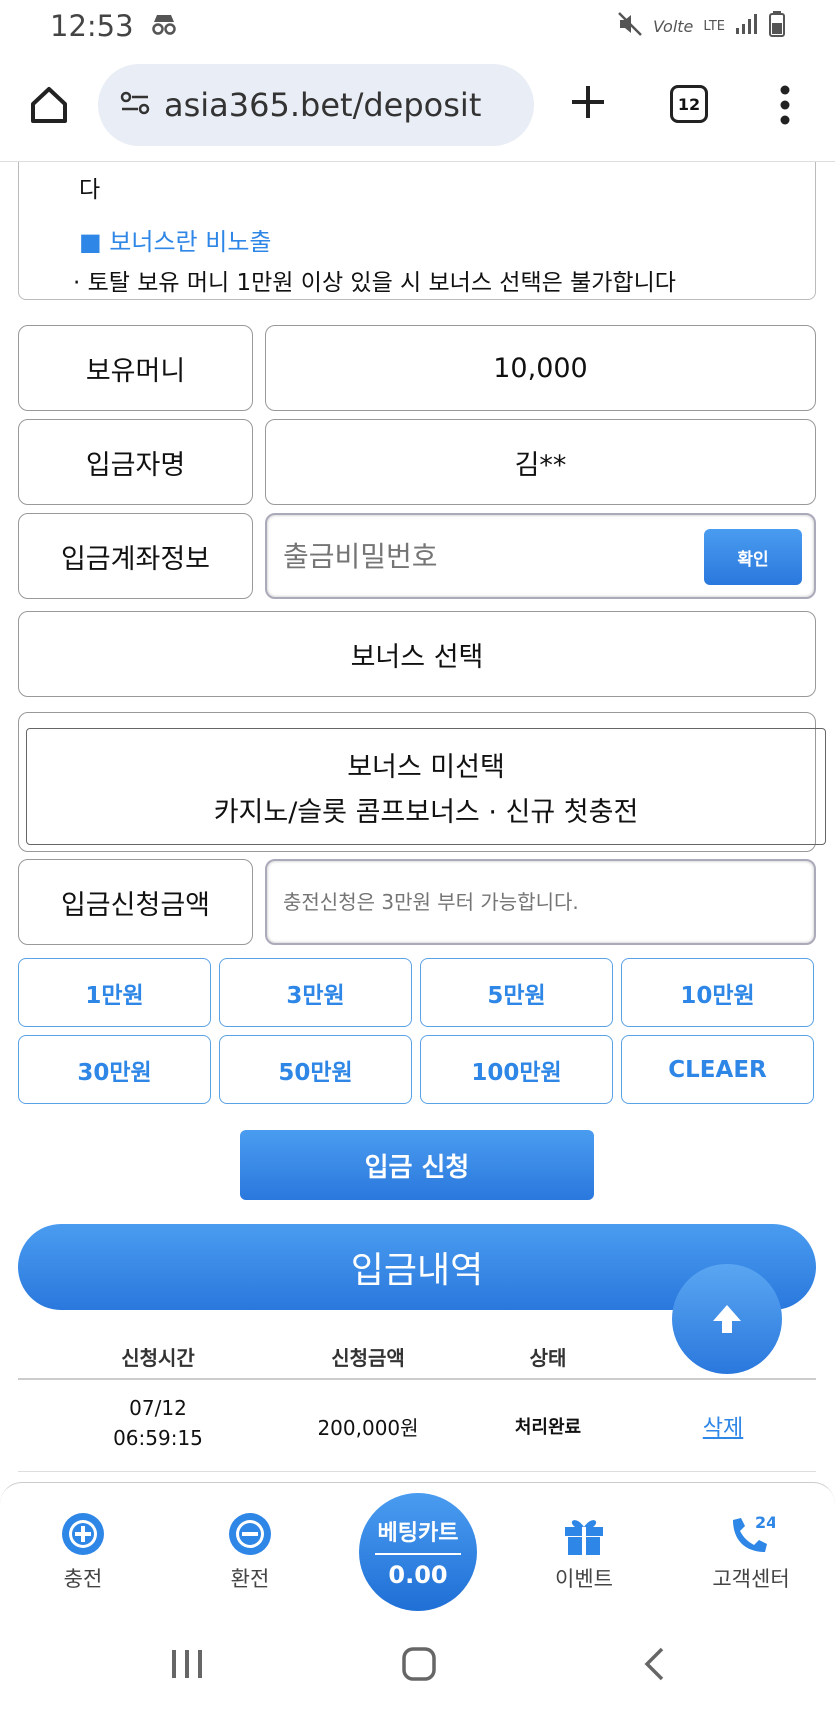  What do you see at coordinates (689, 104) in the screenshot?
I see `tab-switcher-button: 12` at bounding box center [689, 104].